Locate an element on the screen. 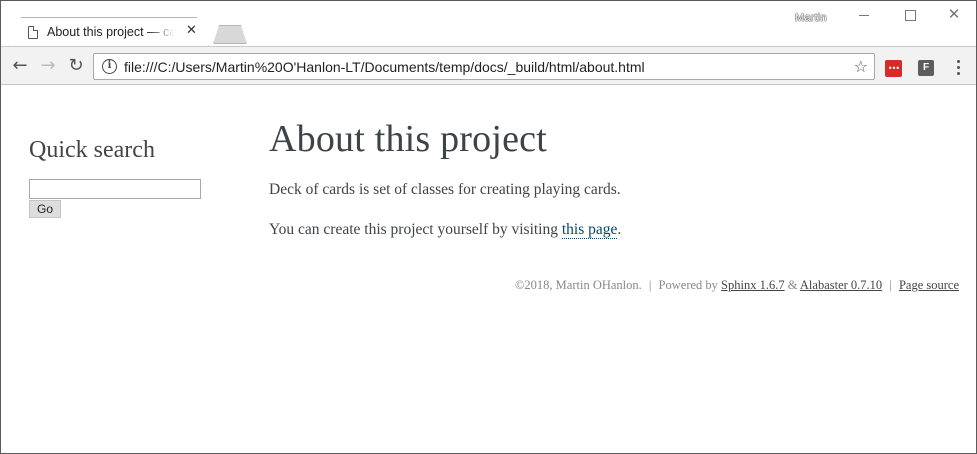 This screenshot has width=977, height=454. page-source-link: Page source is located at coordinates (929, 285).